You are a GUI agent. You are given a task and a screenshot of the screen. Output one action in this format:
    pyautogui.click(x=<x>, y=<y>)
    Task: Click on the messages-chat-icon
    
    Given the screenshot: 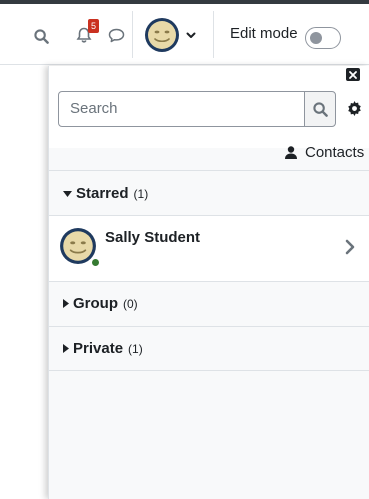 What is the action you would take?
    pyautogui.click(x=116, y=35)
    